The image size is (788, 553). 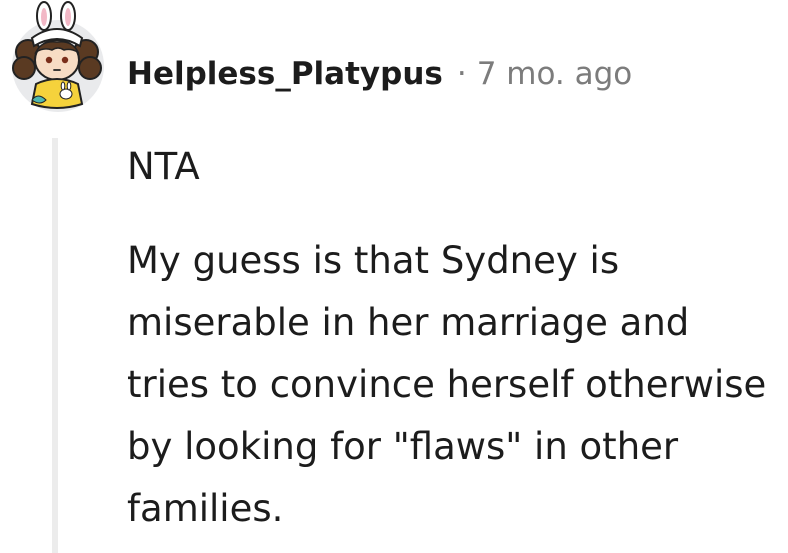 What do you see at coordinates (285, 74) in the screenshot?
I see `author-link: Helpless_Platypus` at bounding box center [285, 74].